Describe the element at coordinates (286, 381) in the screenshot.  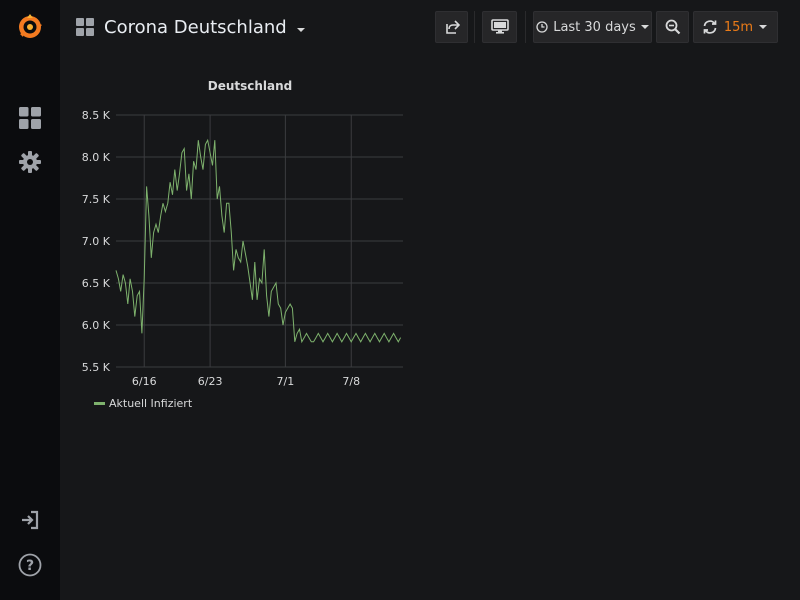
I see `x-tick-label: 7/1` at that location.